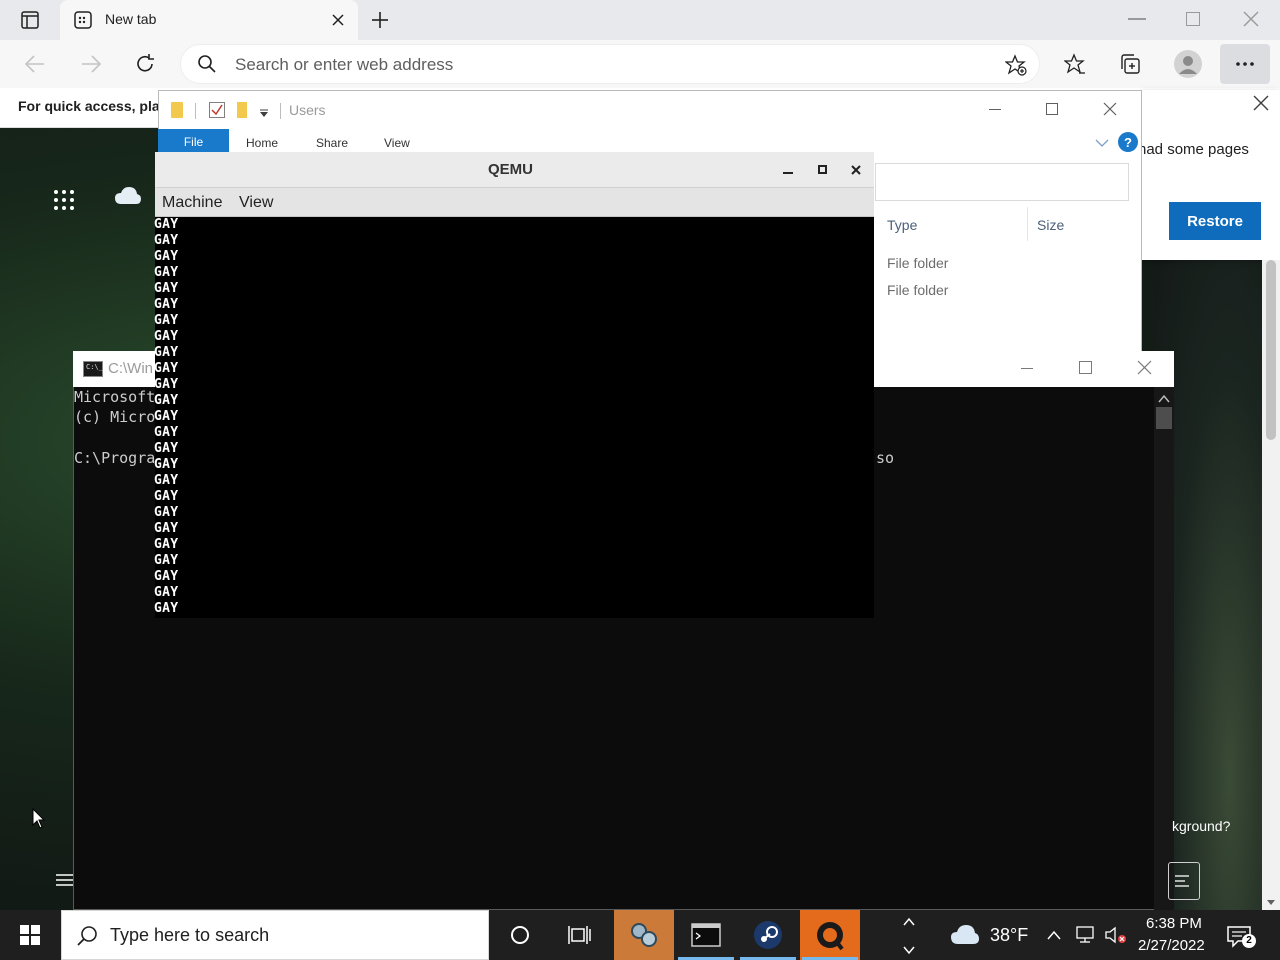  What do you see at coordinates (177, 110) in the screenshot?
I see `folder-icon` at bounding box center [177, 110].